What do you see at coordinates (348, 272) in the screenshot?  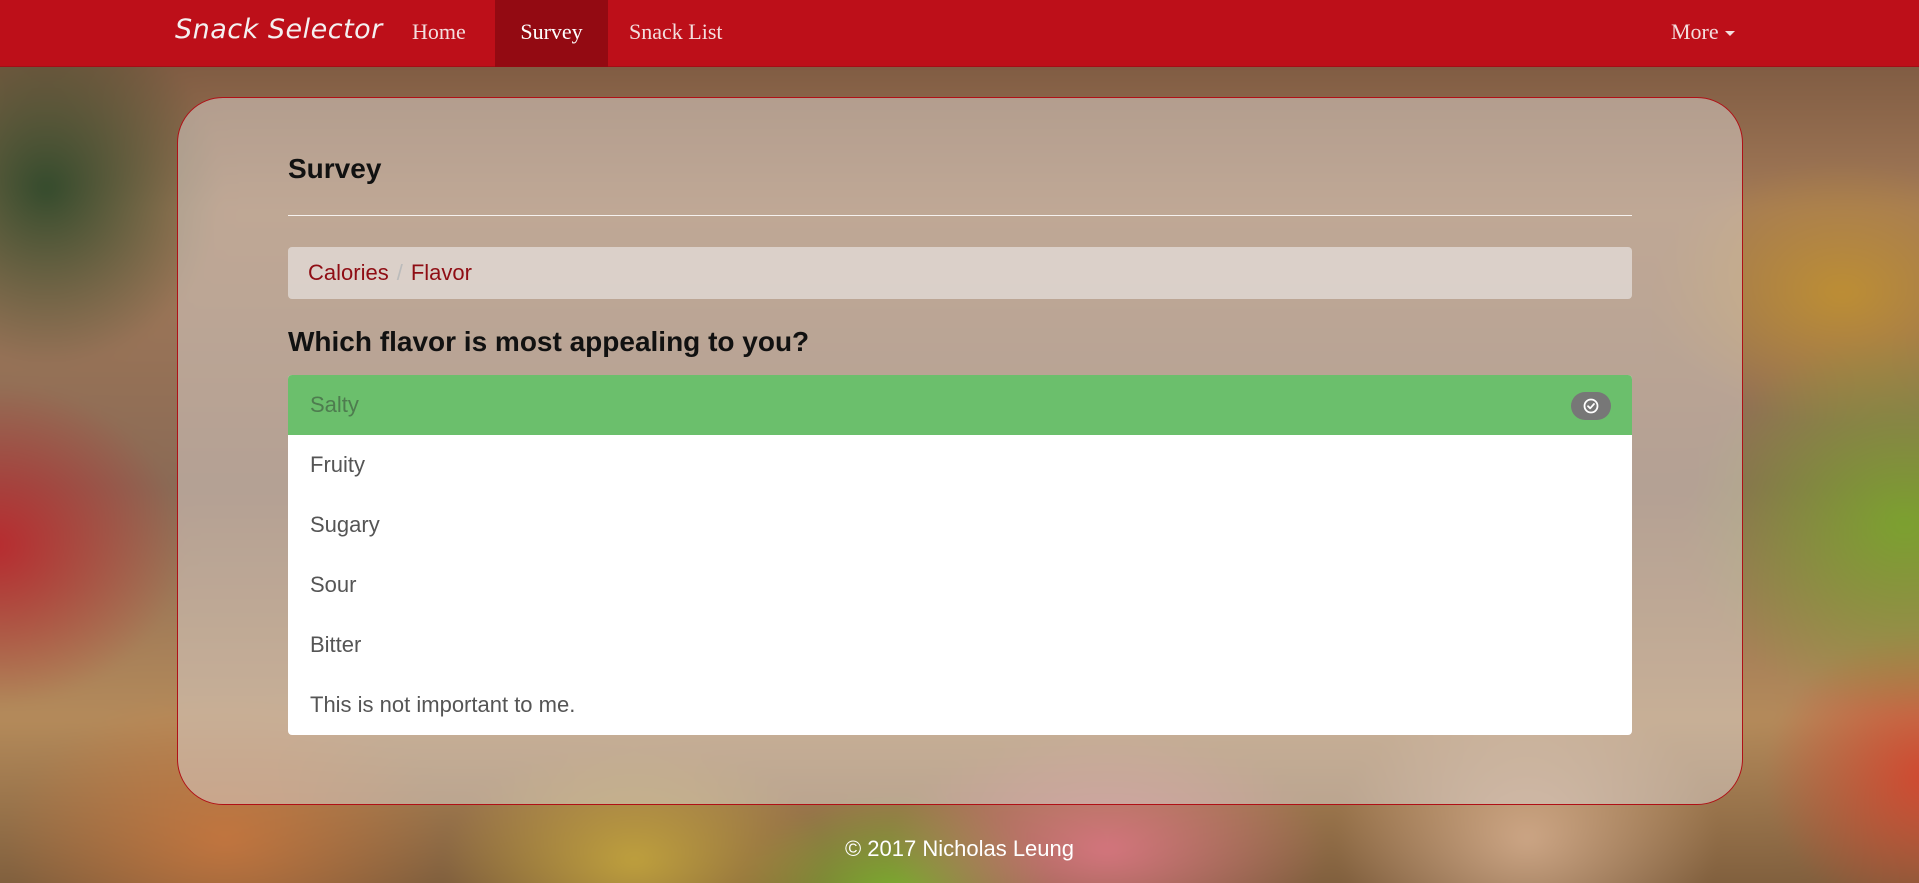 I see `breadcrumb-calories: Calories` at bounding box center [348, 272].